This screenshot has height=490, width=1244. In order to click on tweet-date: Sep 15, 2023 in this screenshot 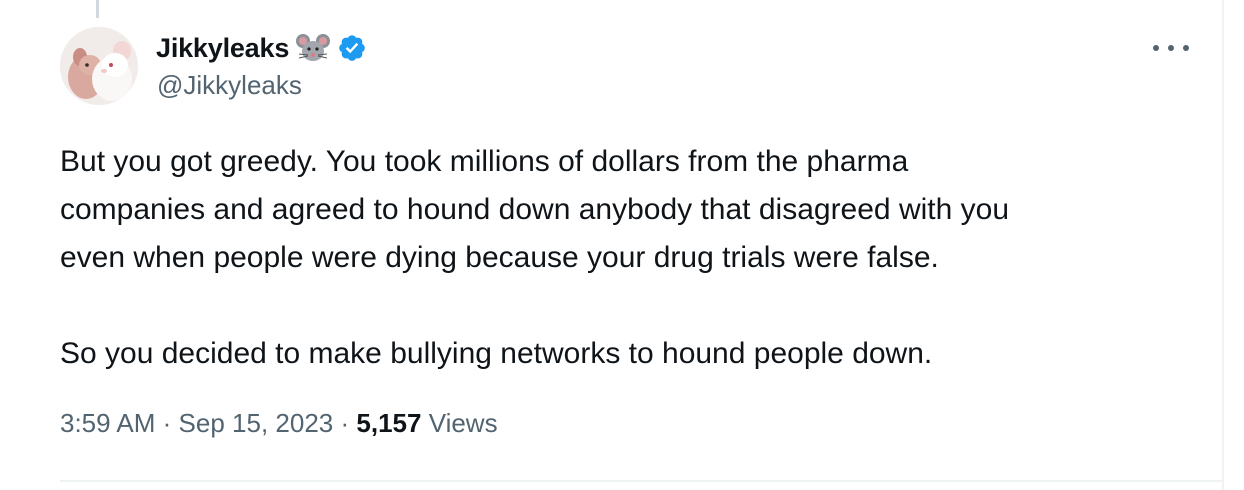, I will do `click(256, 423)`.